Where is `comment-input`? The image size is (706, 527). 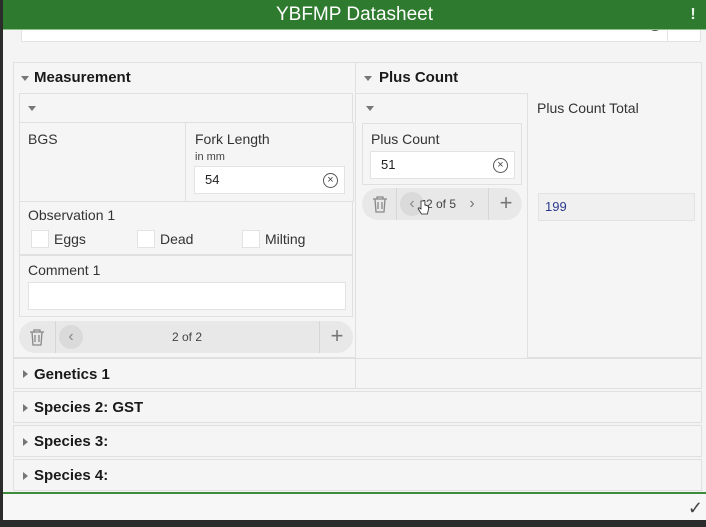
comment-input is located at coordinates (187, 296).